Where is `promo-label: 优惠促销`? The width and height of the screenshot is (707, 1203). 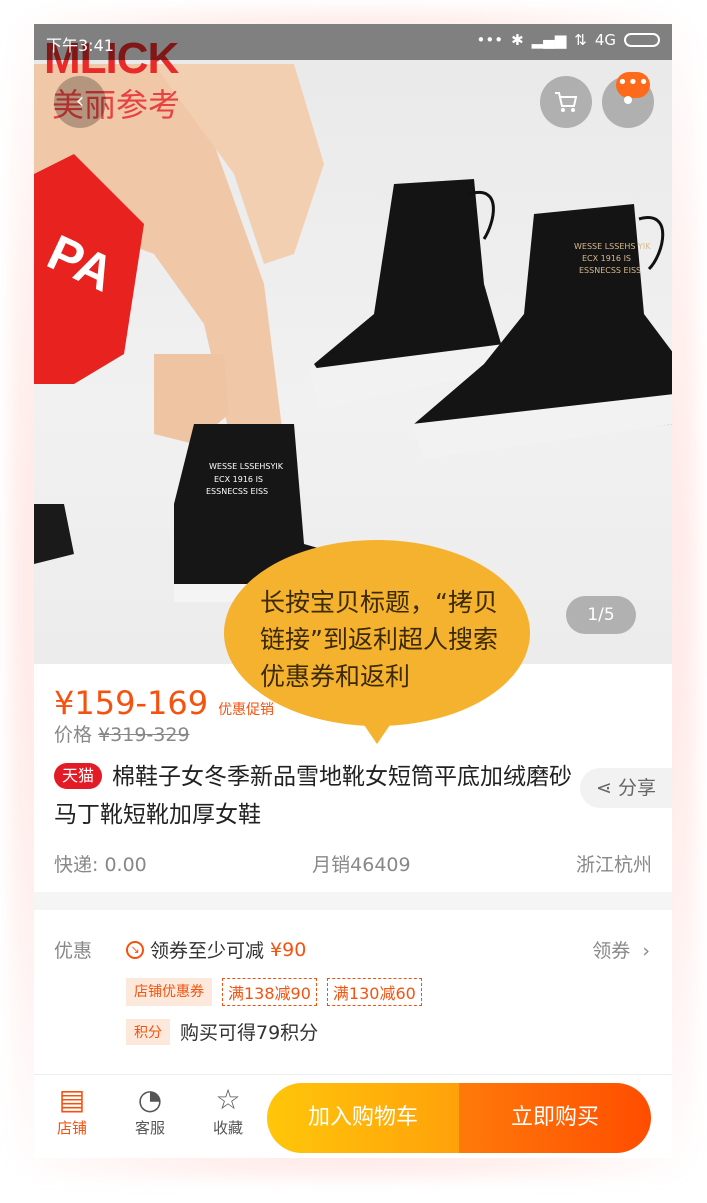
promo-label: 优惠促销 is located at coordinates (246, 710).